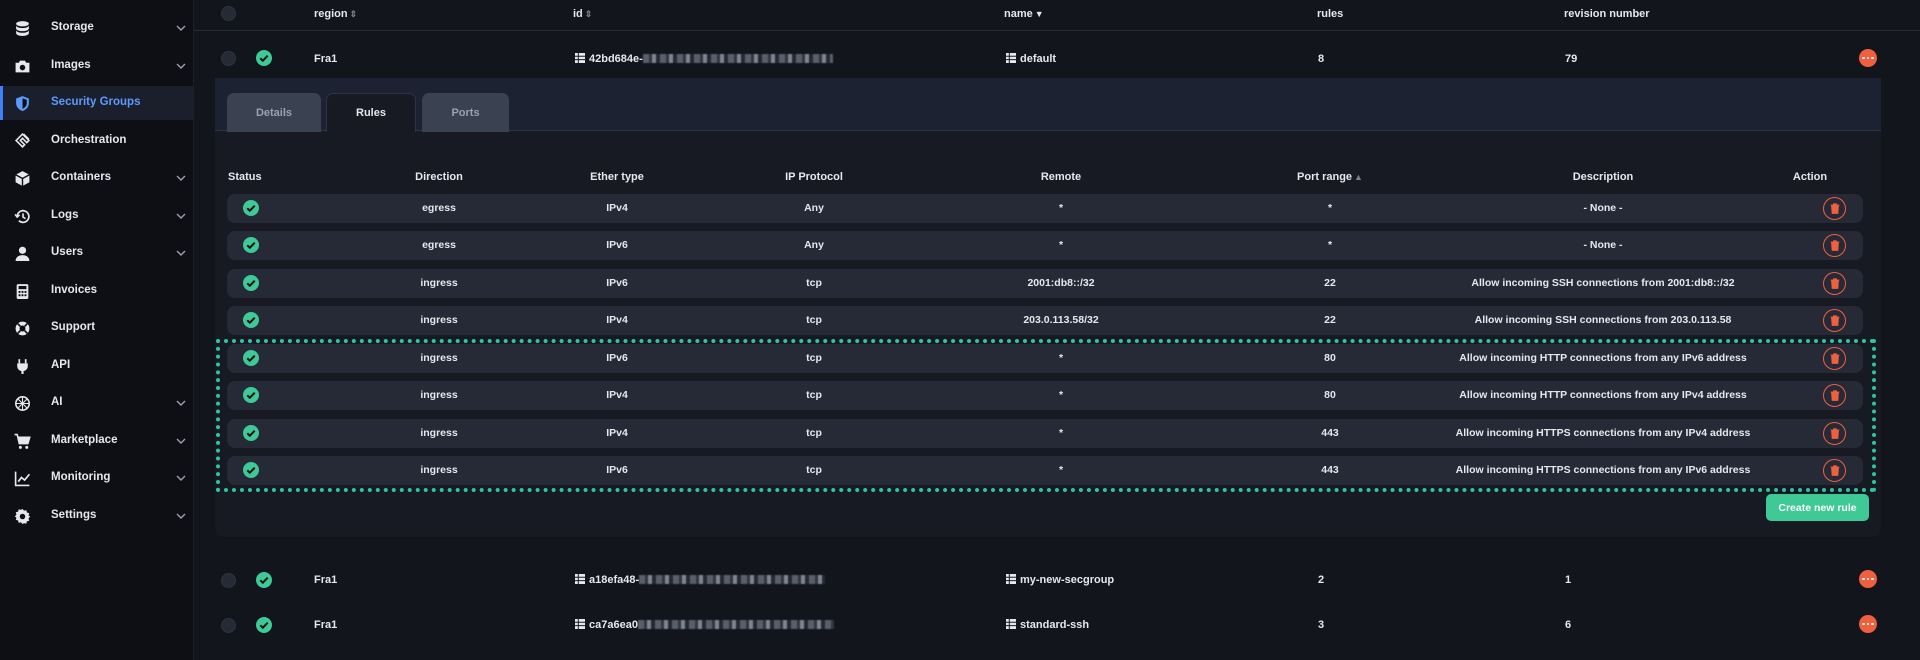 The width and height of the screenshot is (1920, 660). Describe the element at coordinates (1011, 579) in the screenshot. I see `table-icon` at that location.